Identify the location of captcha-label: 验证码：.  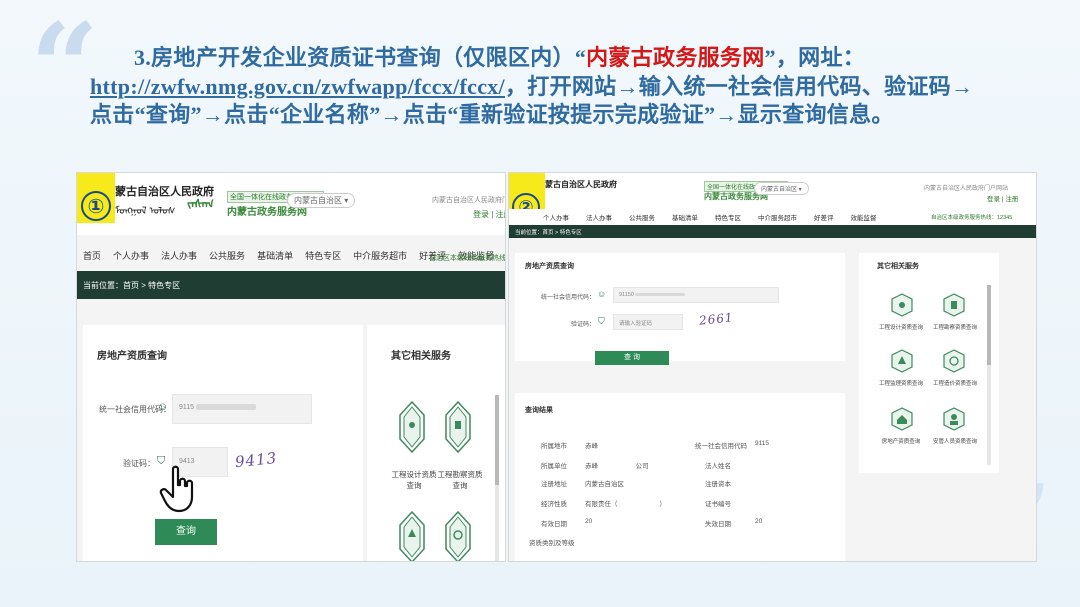
(582, 325).